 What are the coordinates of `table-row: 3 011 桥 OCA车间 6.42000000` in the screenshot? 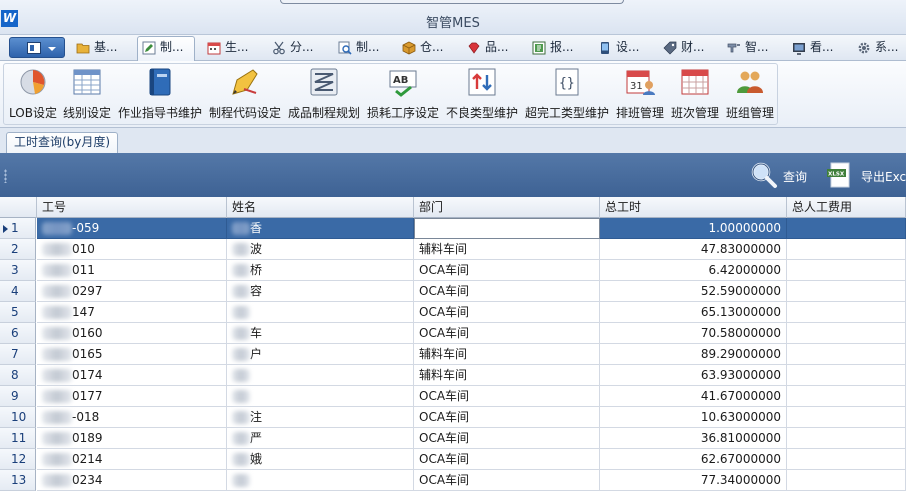 It's located at (453, 270).